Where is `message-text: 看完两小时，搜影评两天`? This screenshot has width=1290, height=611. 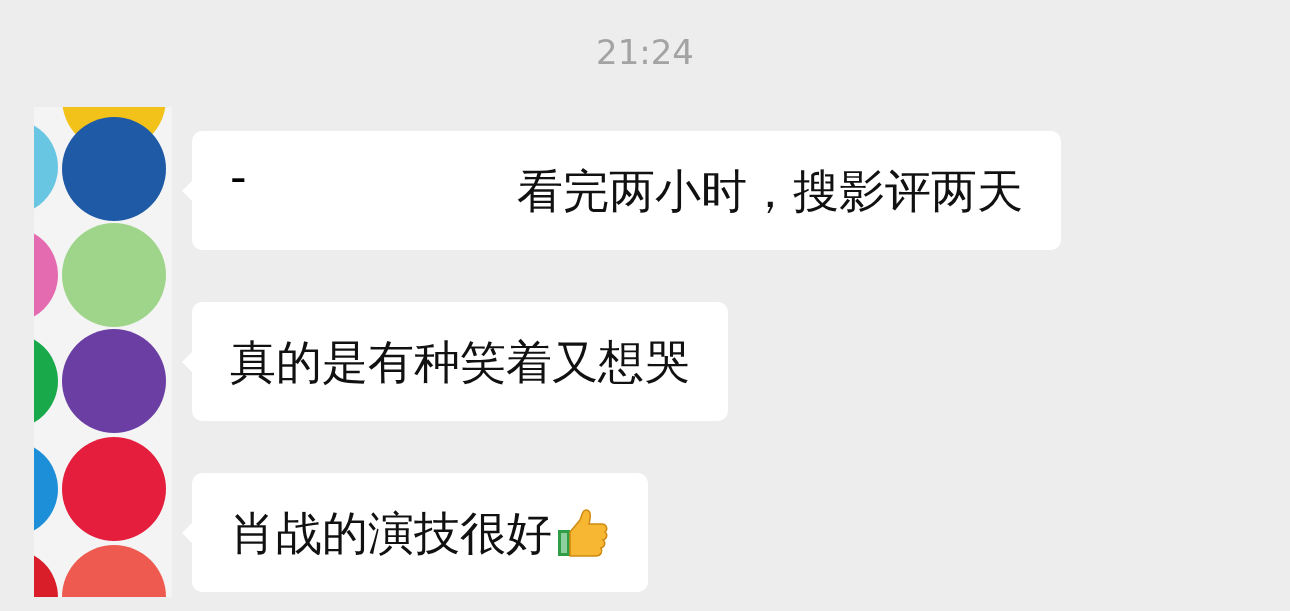
message-text: 看完两小时，搜影评两天 is located at coordinates (769, 190).